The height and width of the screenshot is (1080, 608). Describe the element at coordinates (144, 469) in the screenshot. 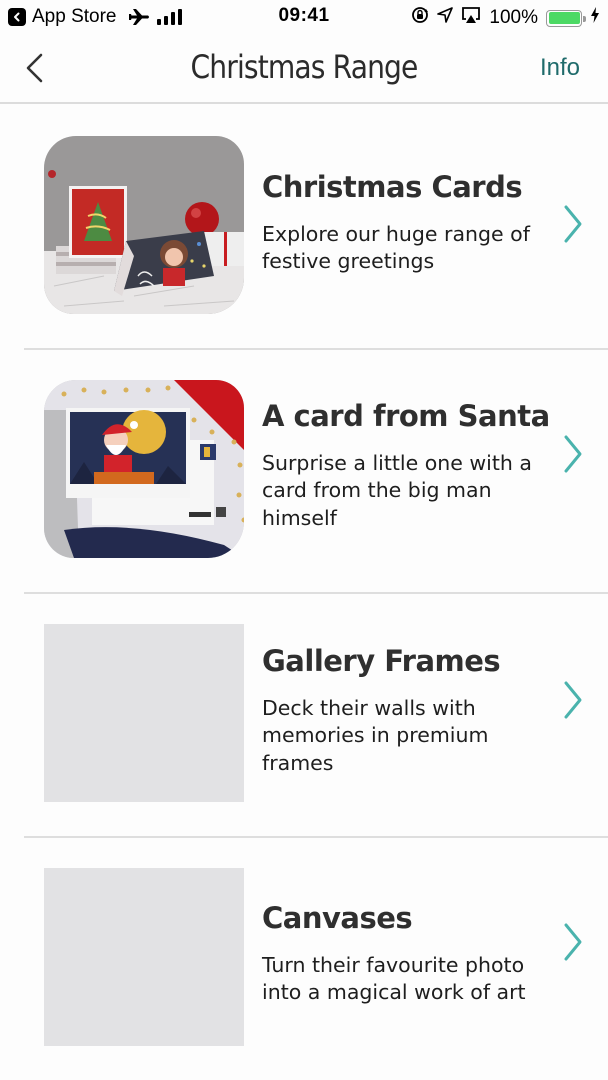

I see `santa-card-photo` at that location.